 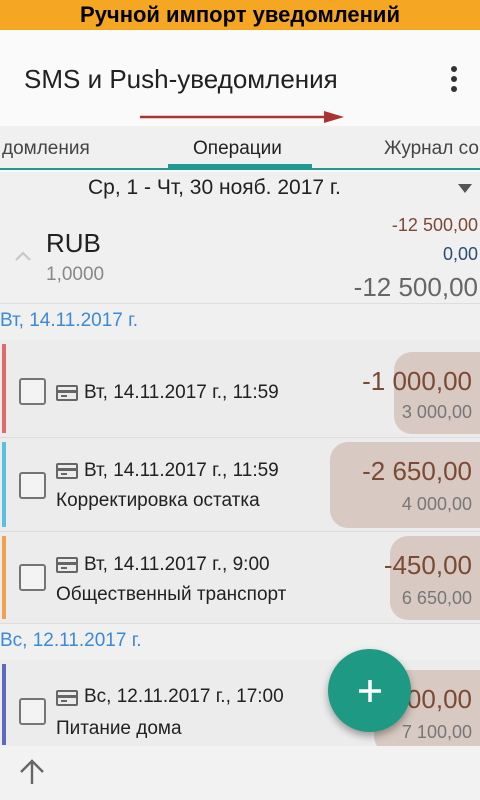 I want to click on import-banner: Ручной импорт уведомлений, so click(x=240, y=15).